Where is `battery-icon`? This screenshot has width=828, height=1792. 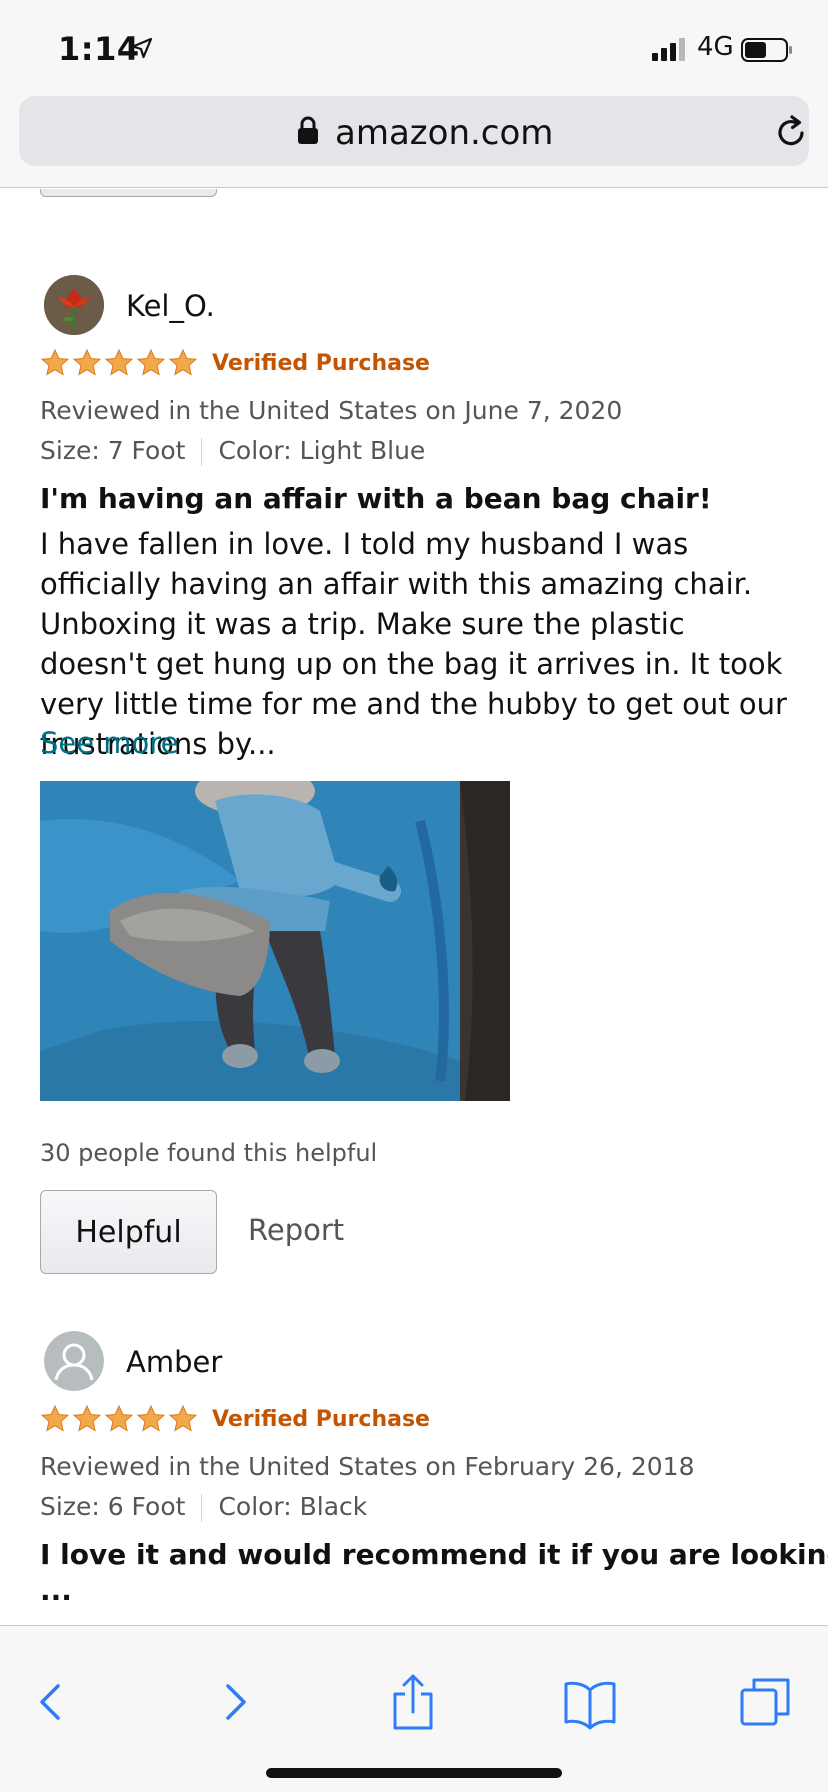
battery-icon is located at coordinates (766, 50).